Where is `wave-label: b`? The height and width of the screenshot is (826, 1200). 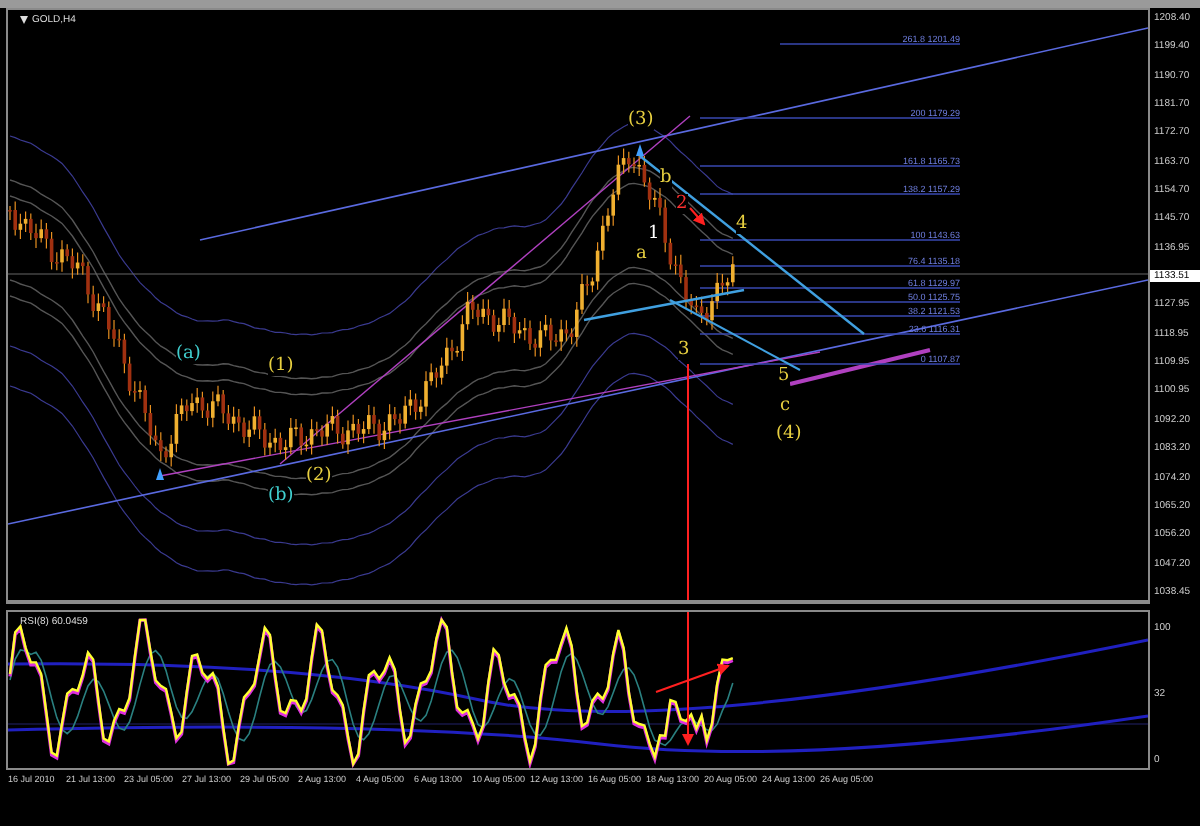 wave-label: b is located at coordinates (666, 178).